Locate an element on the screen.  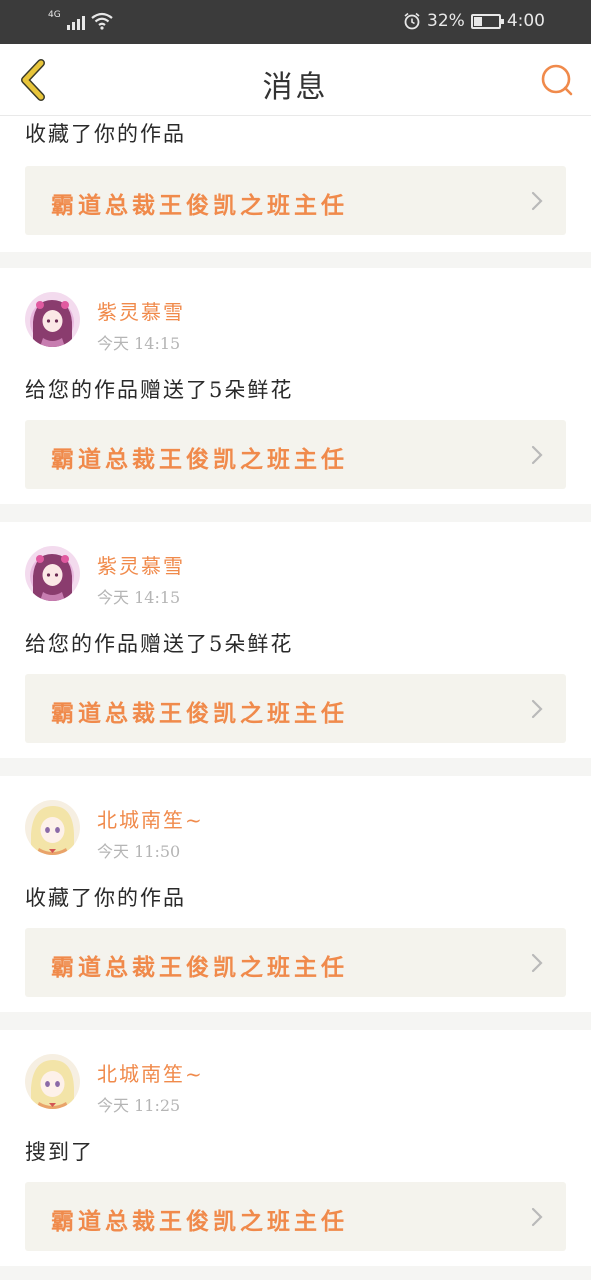
battery-icon is located at coordinates (487, 21).